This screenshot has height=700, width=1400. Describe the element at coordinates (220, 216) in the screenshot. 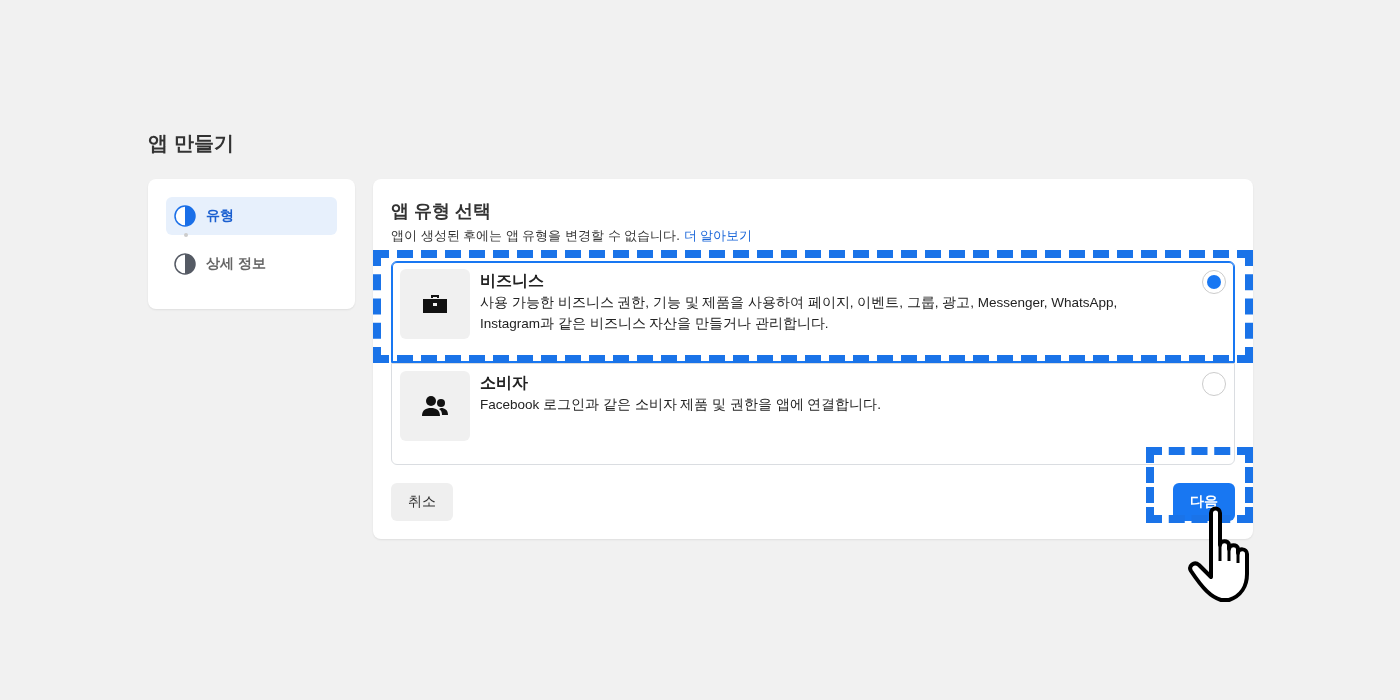

I see `step-label: 유형` at that location.